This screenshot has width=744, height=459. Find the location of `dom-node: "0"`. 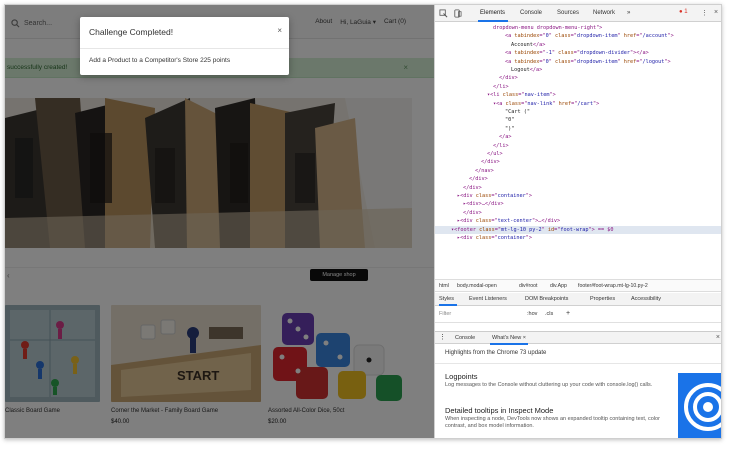

dom-node: "0" is located at coordinates (509, 120).